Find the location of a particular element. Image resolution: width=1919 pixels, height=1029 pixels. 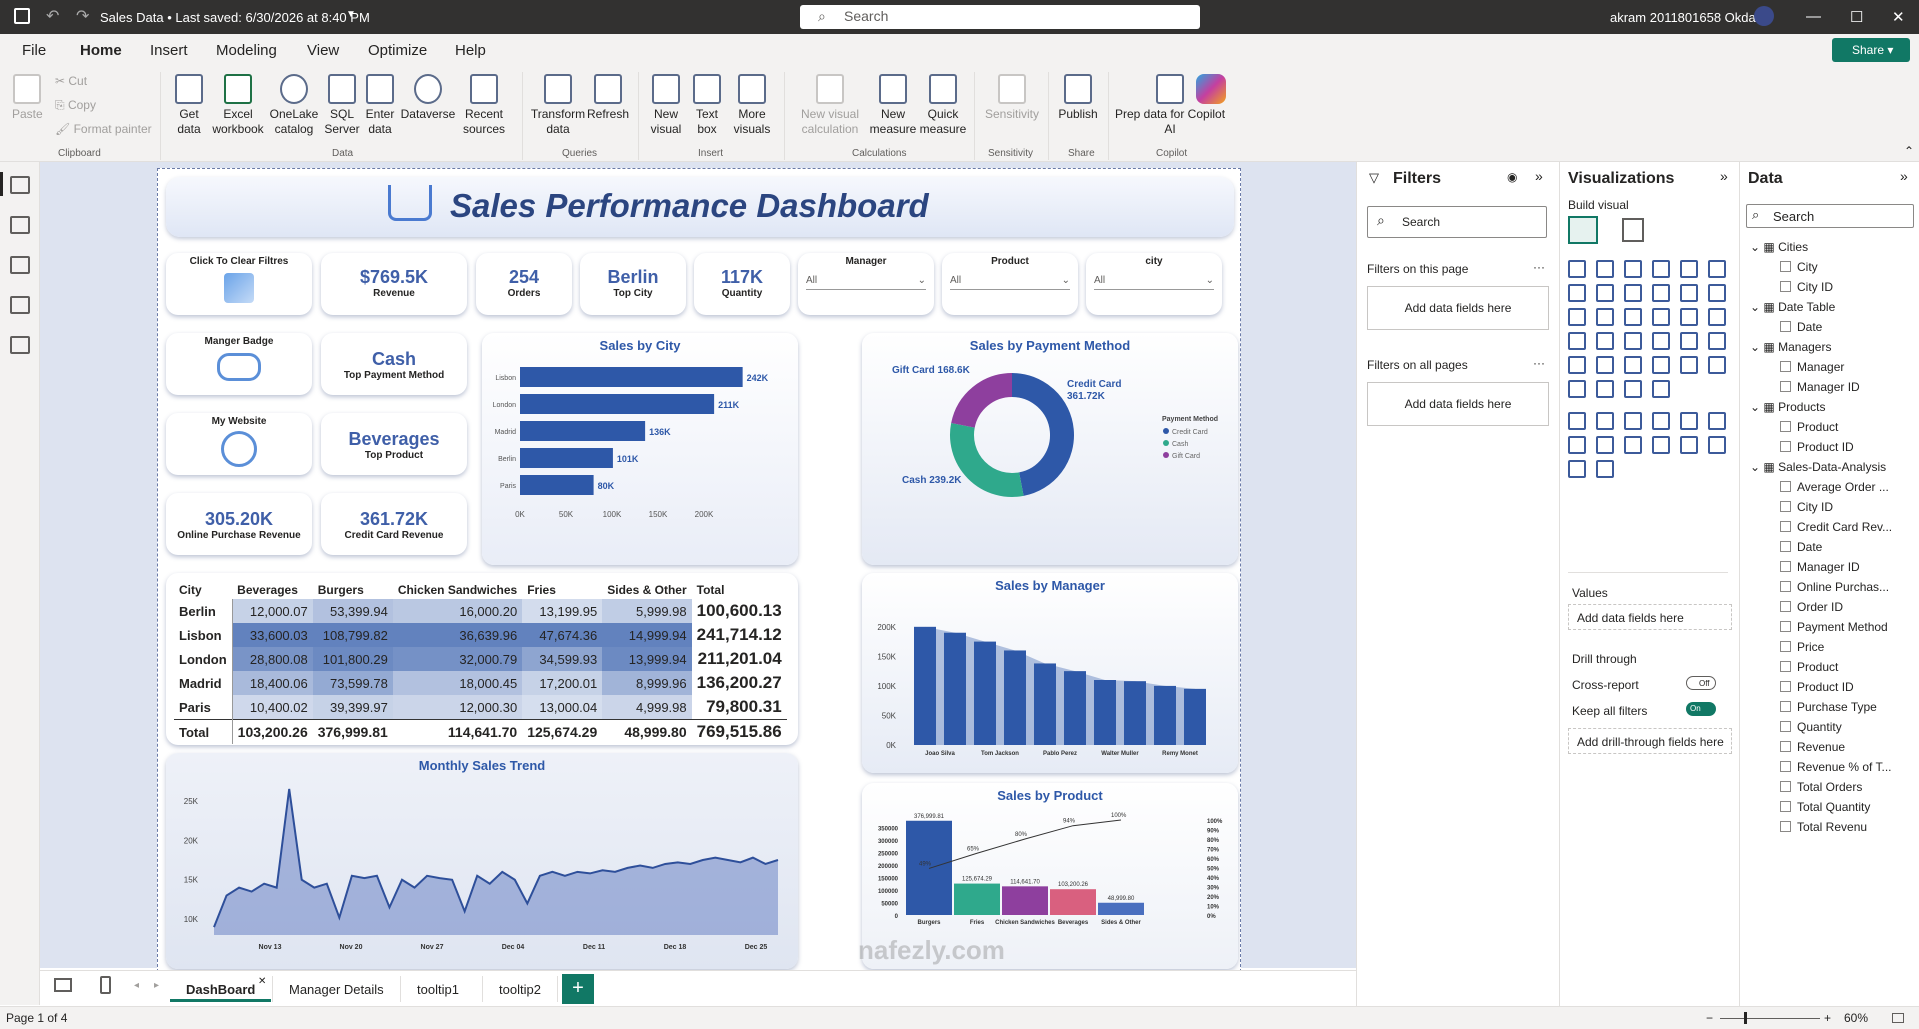

copy-button: ⎘ Copy is located at coordinates (75, 105).